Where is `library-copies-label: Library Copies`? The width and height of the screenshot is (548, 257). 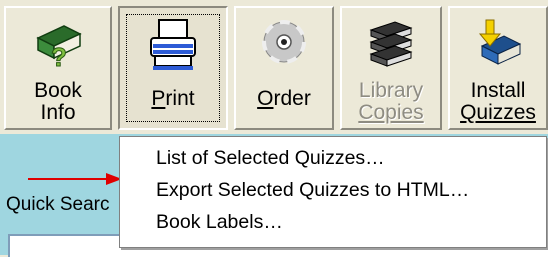
library-copies-label: Library Copies is located at coordinates (391, 101).